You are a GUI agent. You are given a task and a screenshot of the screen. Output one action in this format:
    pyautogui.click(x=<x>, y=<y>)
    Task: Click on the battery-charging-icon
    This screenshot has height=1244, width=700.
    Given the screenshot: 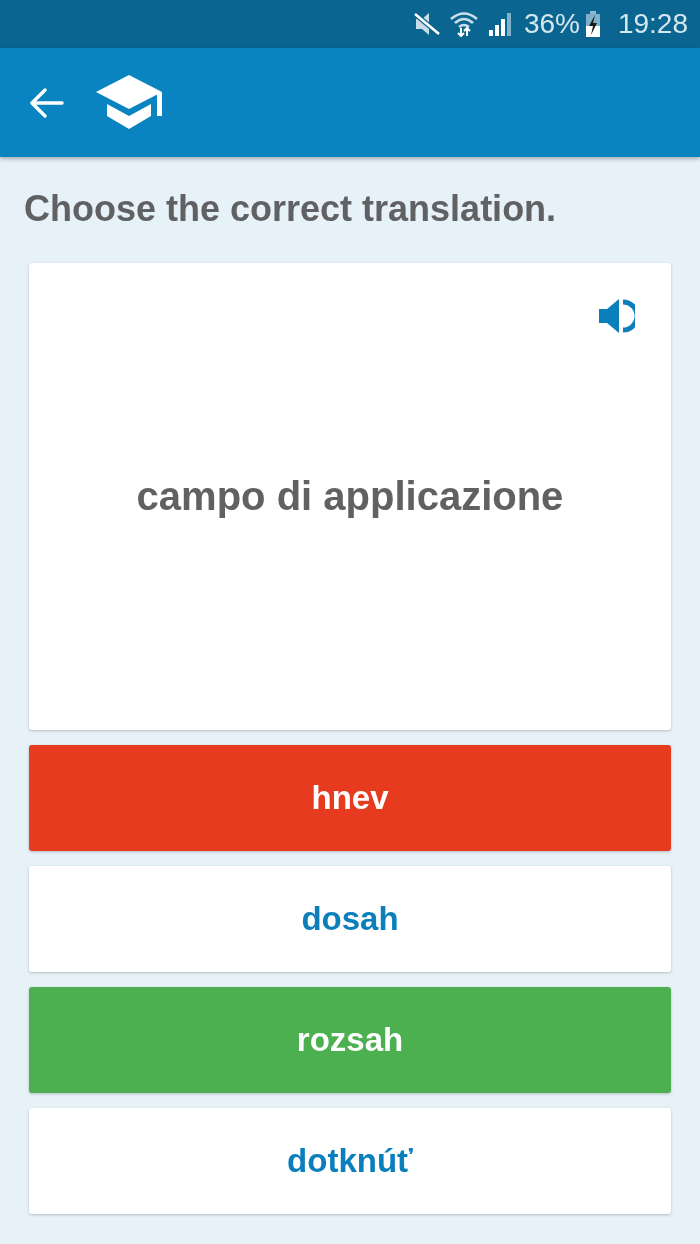 What is the action you would take?
    pyautogui.click(x=592, y=24)
    